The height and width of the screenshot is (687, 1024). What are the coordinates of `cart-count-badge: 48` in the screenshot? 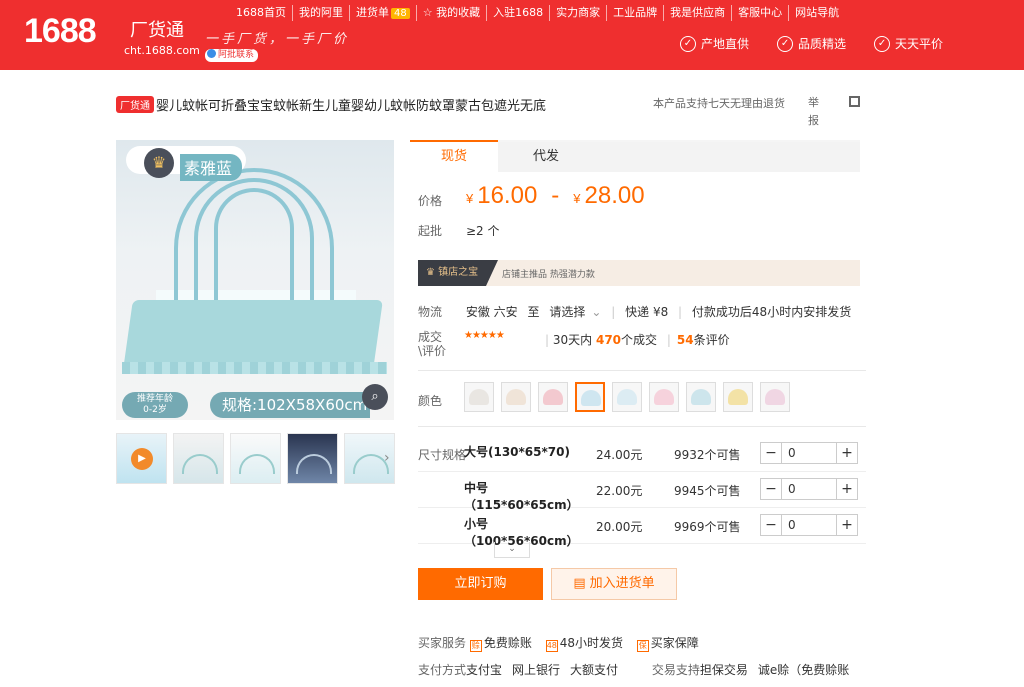 It's located at (400, 13).